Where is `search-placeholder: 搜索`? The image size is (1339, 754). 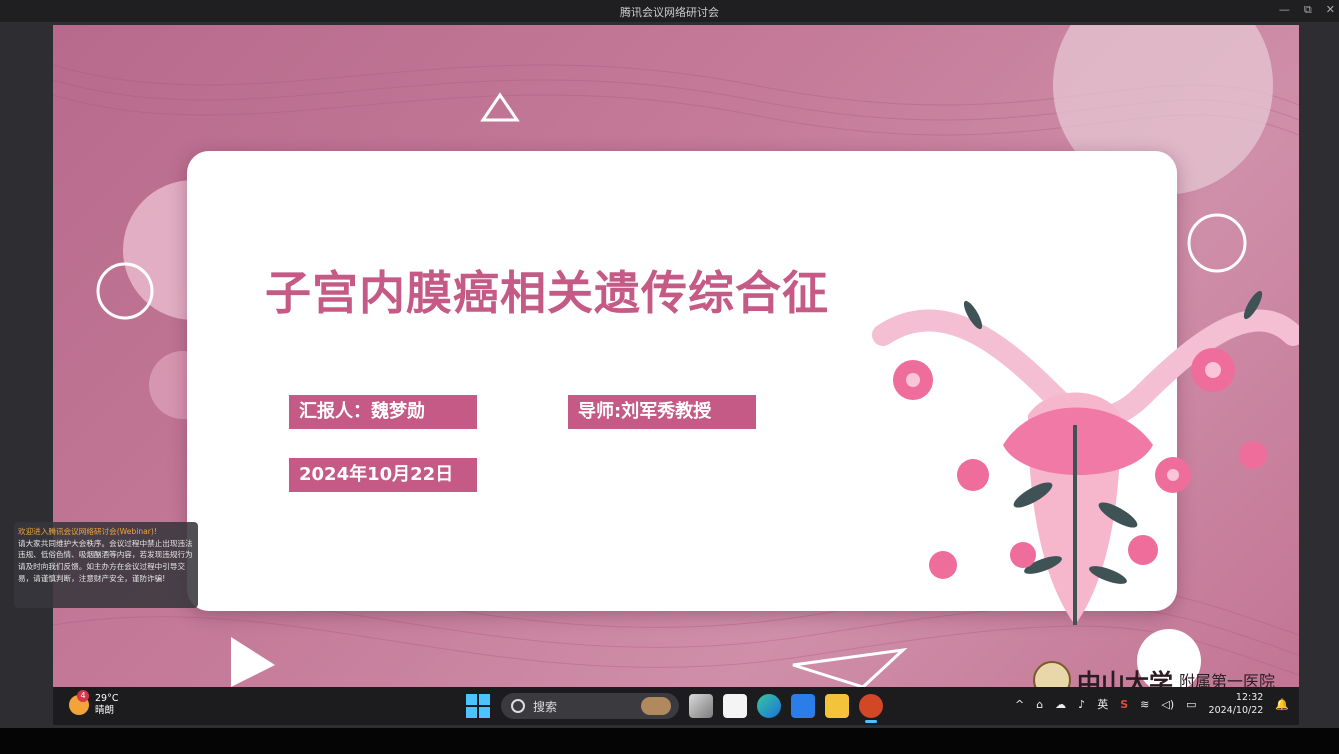 search-placeholder: 搜索 is located at coordinates (545, 706).